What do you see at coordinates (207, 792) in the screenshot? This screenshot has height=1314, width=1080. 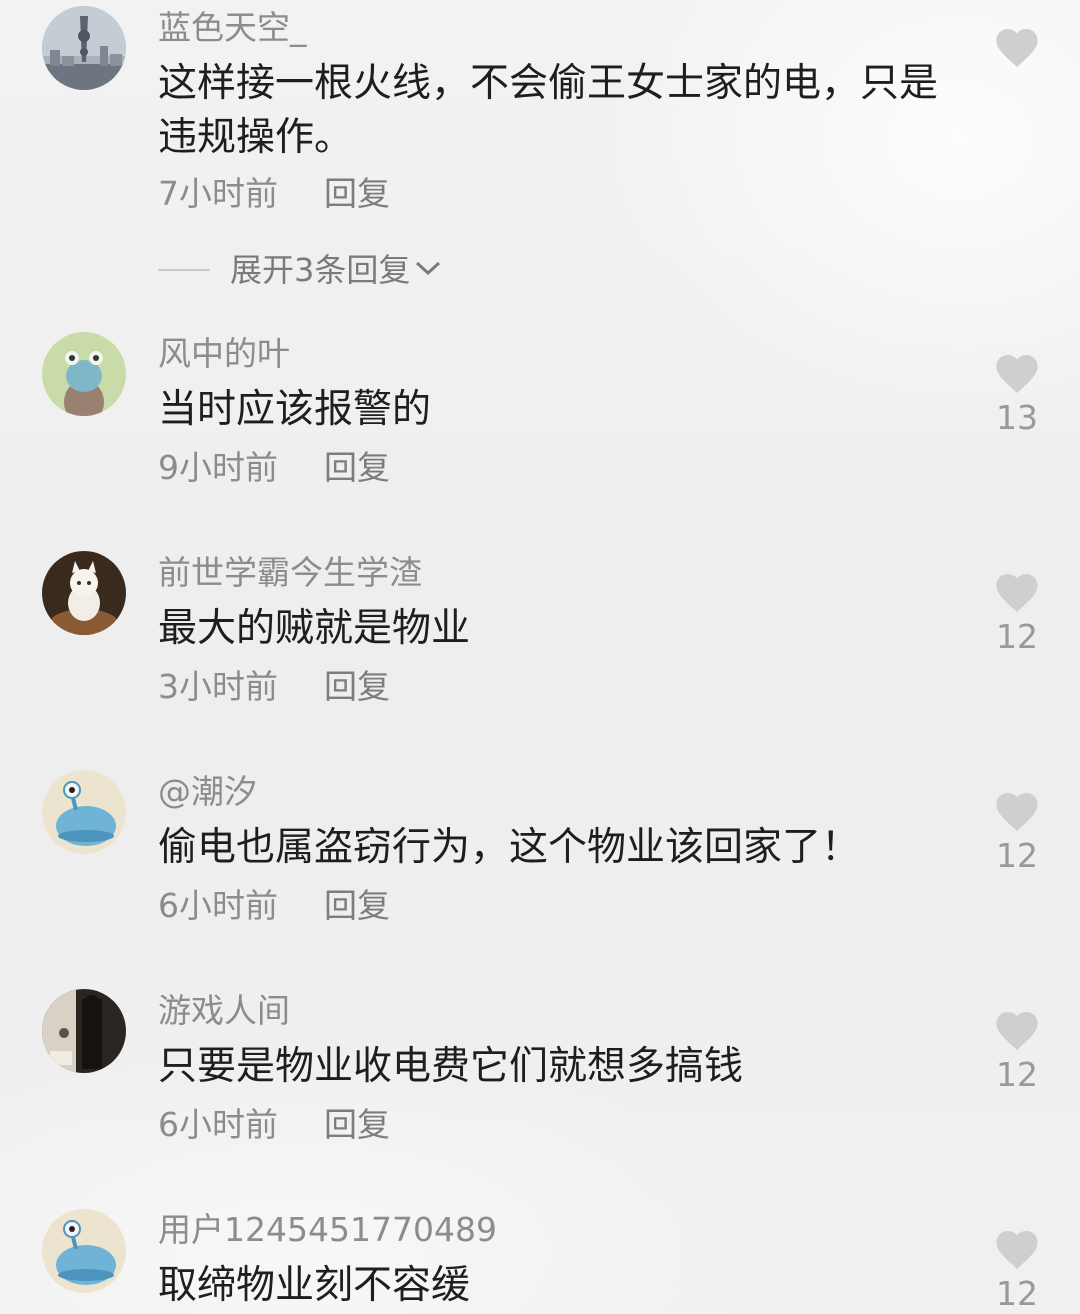 I see `comment-username: @潮汐` at bounding box center [207, 792].